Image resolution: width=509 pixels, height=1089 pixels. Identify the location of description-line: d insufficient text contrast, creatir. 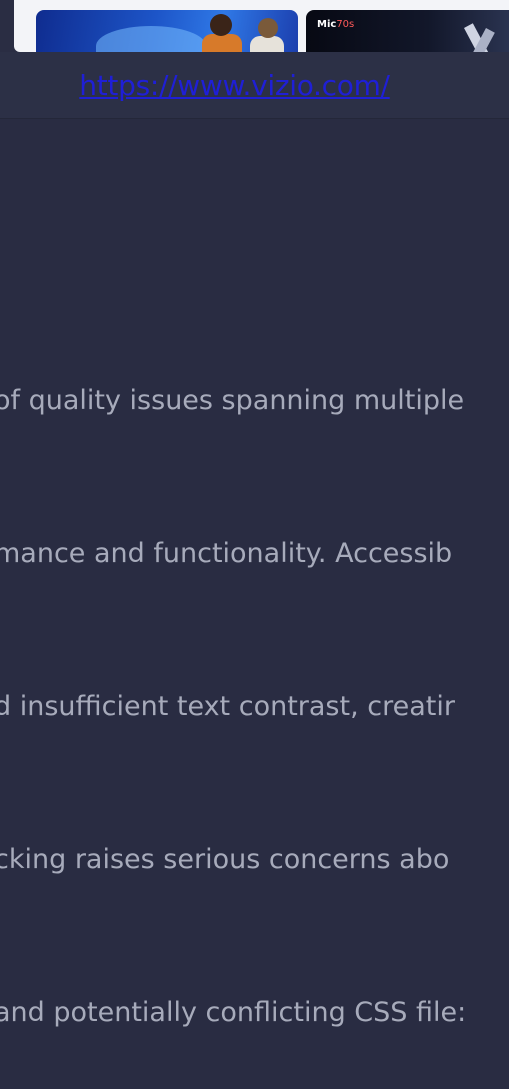
(227, 706).